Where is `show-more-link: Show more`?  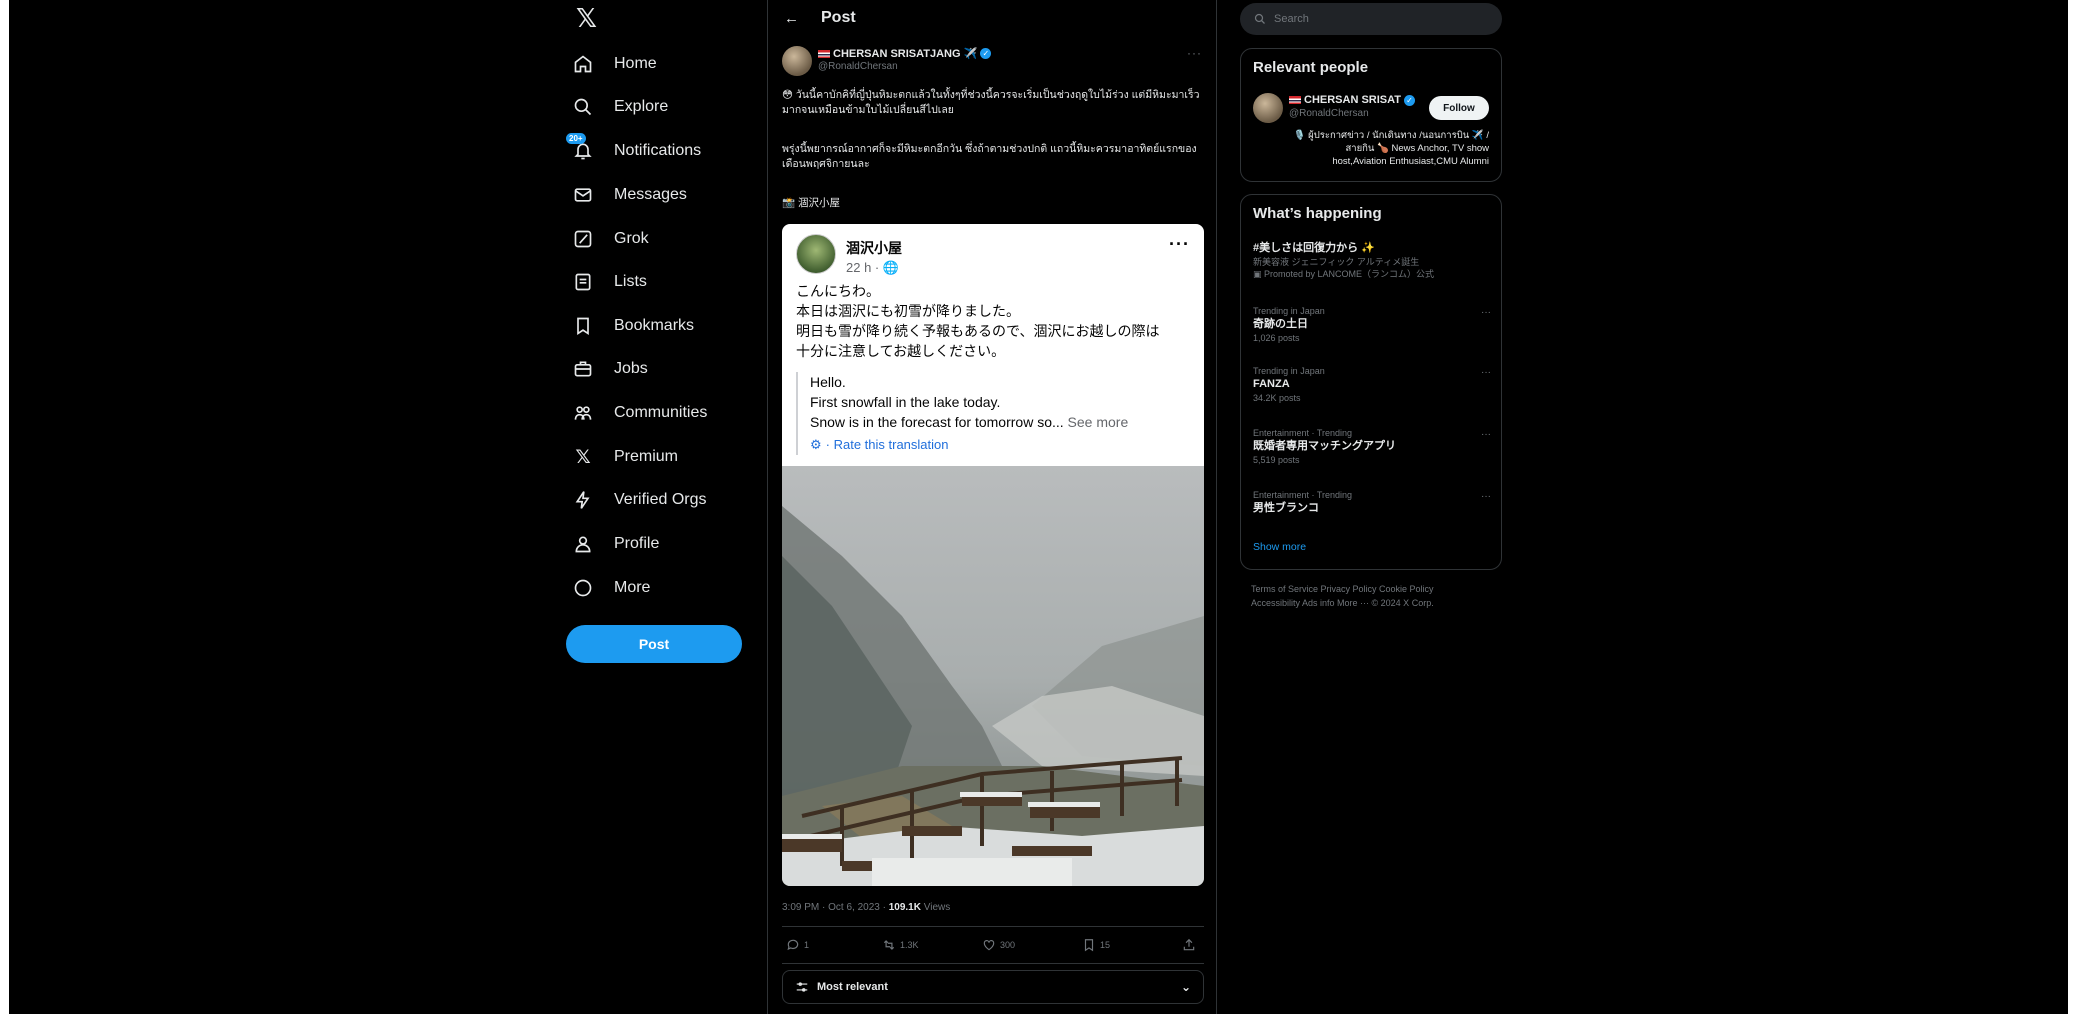
show-more-link: Show more is located at coordinates (1279, 547).